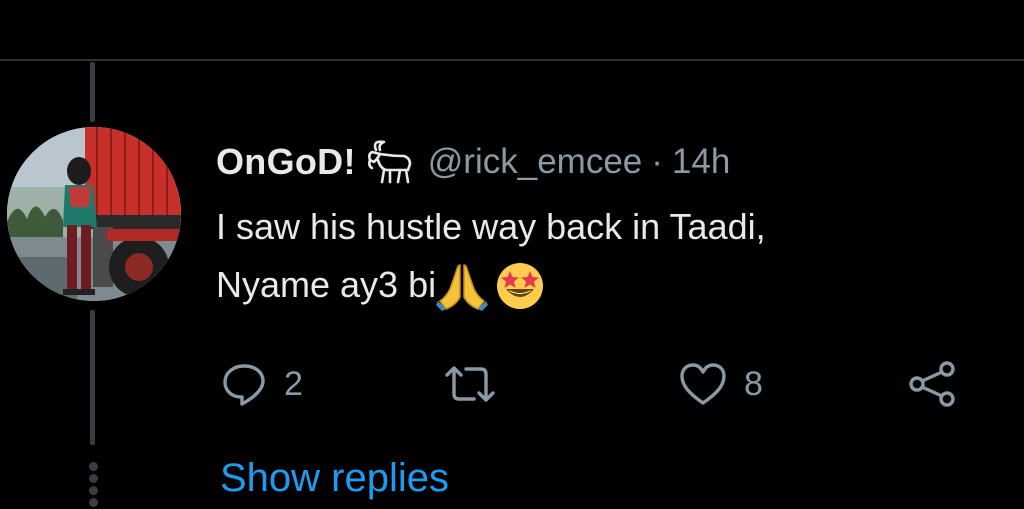 The width and height of the screenshot is (1024, 509). What do you see at coordinates (244, 385) in the screenshot?
I see `reply-icon` at bounding box center [244, 385].